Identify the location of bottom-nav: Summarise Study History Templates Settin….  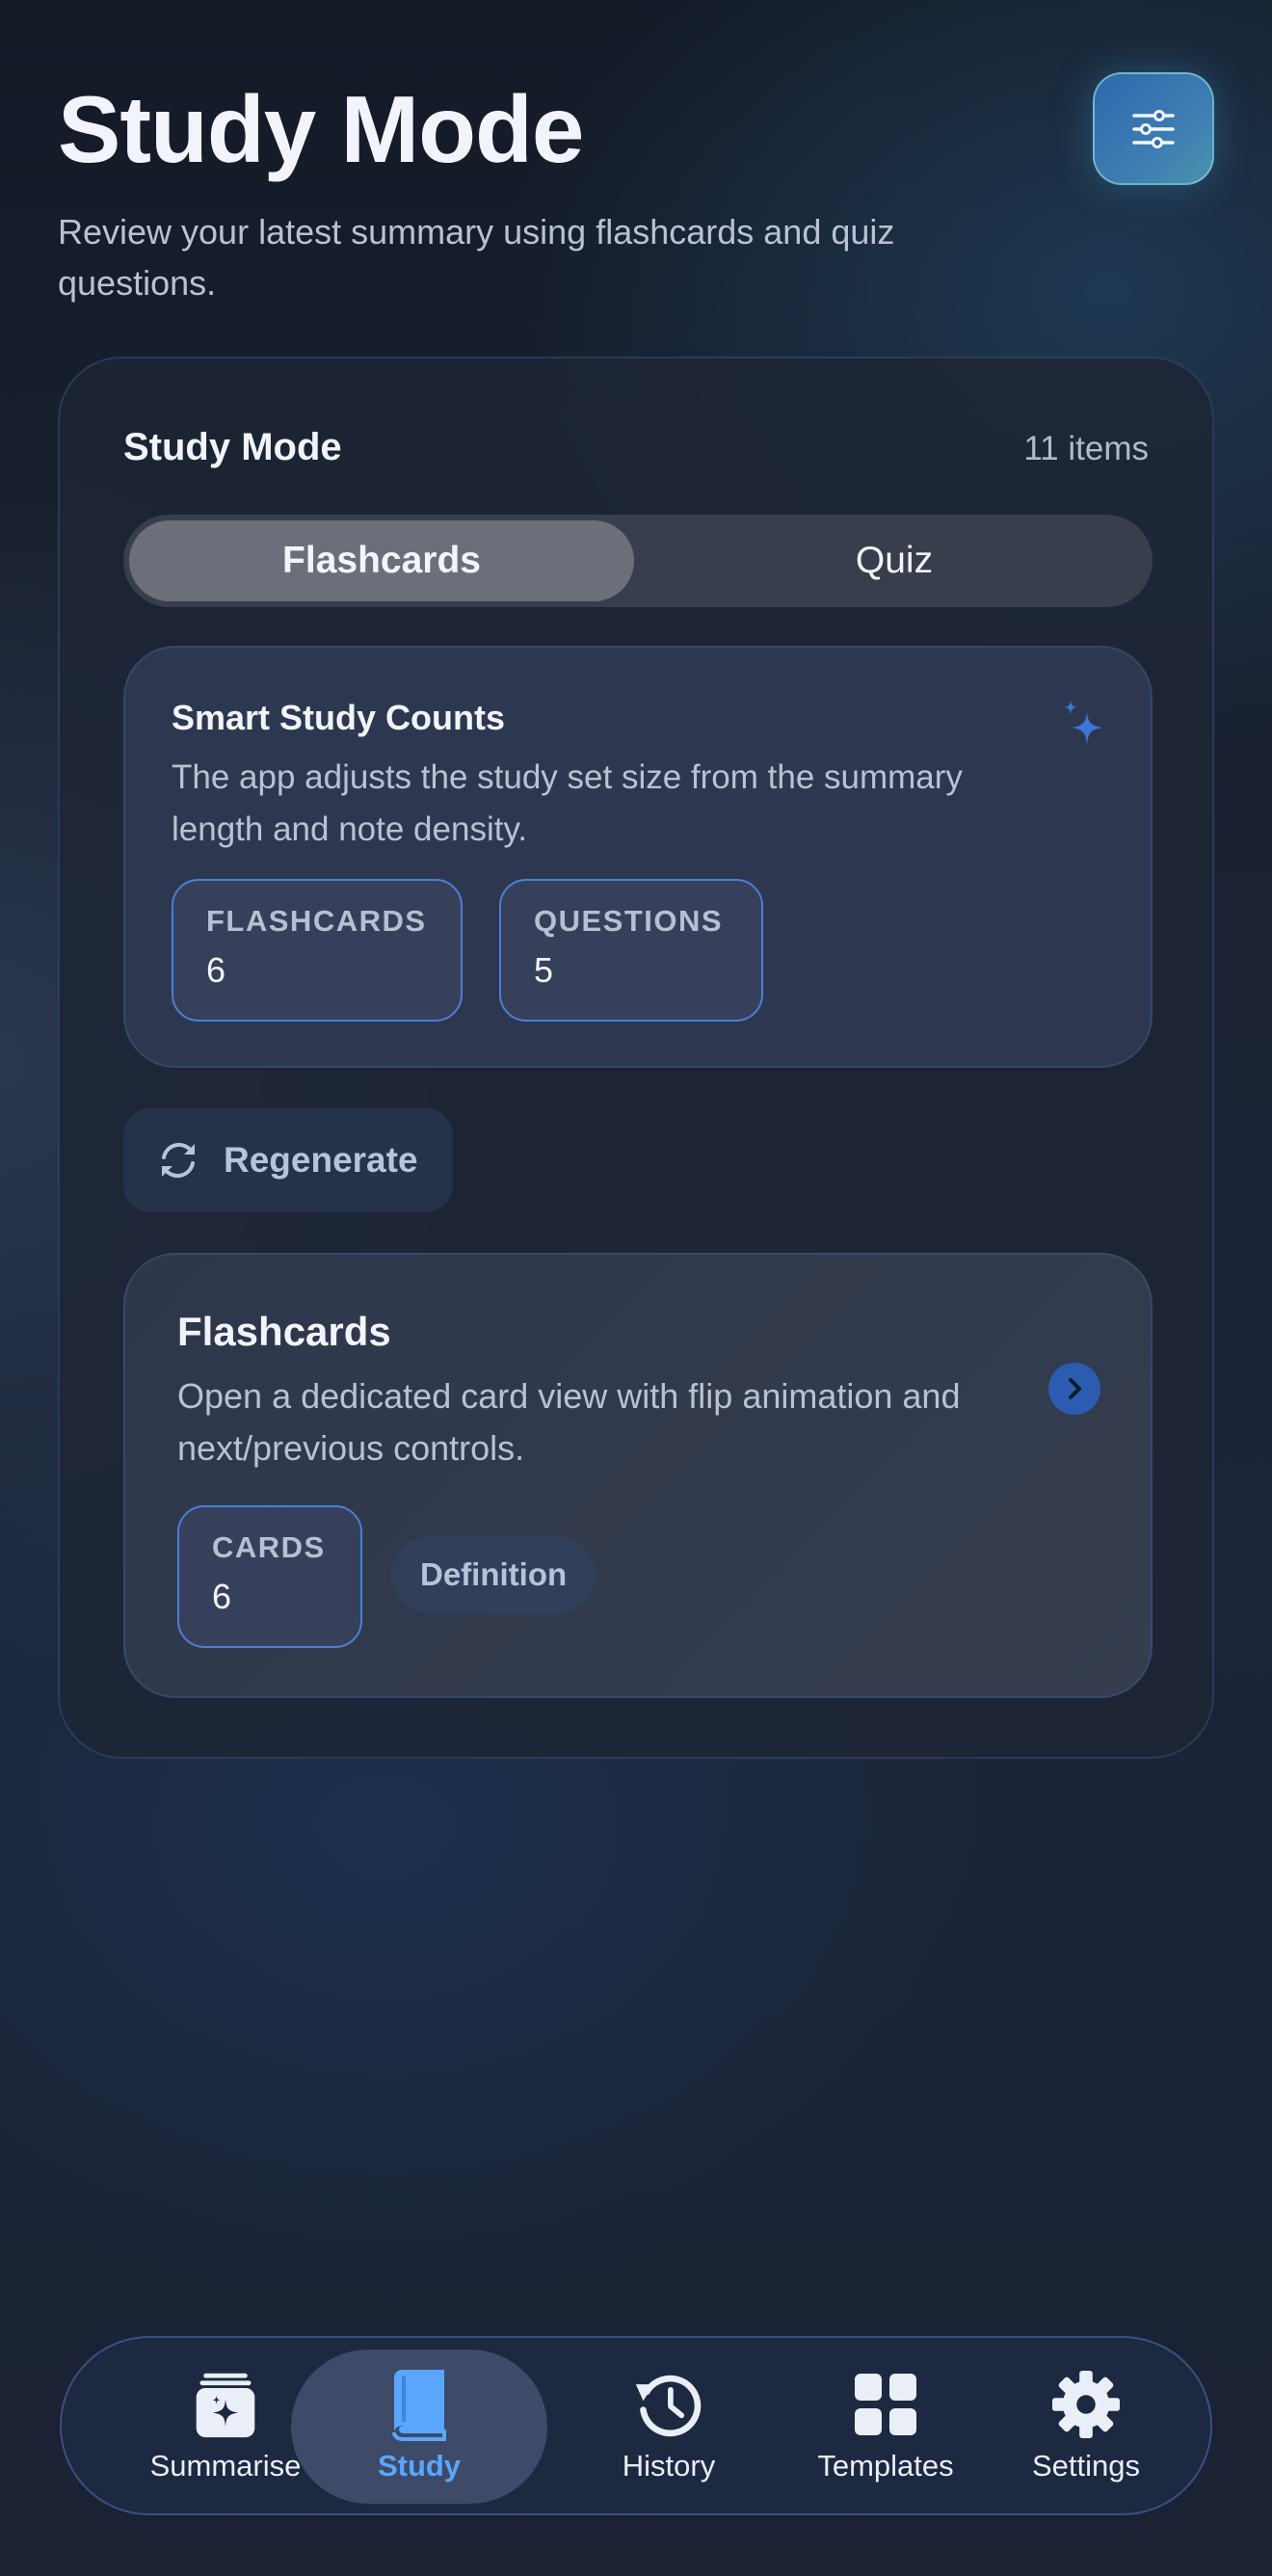
(636, 2425).